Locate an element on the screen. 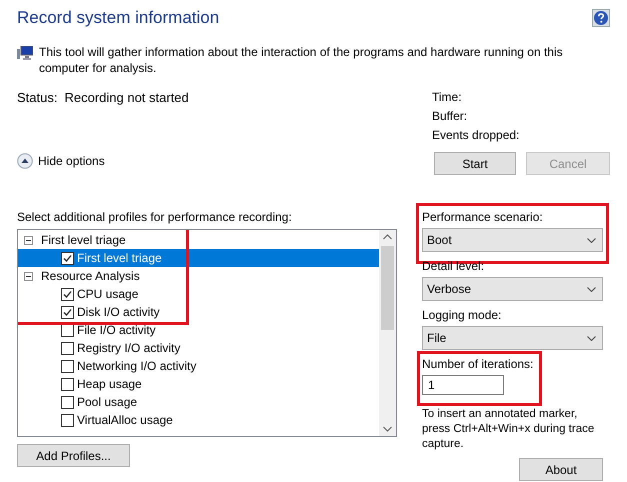  scrollbar is located at coordinates (387, 333).